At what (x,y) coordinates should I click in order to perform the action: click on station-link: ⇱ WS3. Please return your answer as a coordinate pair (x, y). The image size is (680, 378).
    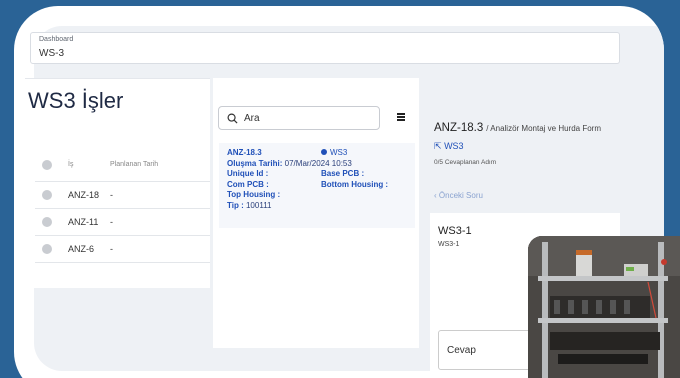
    Looking at the image, I should click on (449, 146).